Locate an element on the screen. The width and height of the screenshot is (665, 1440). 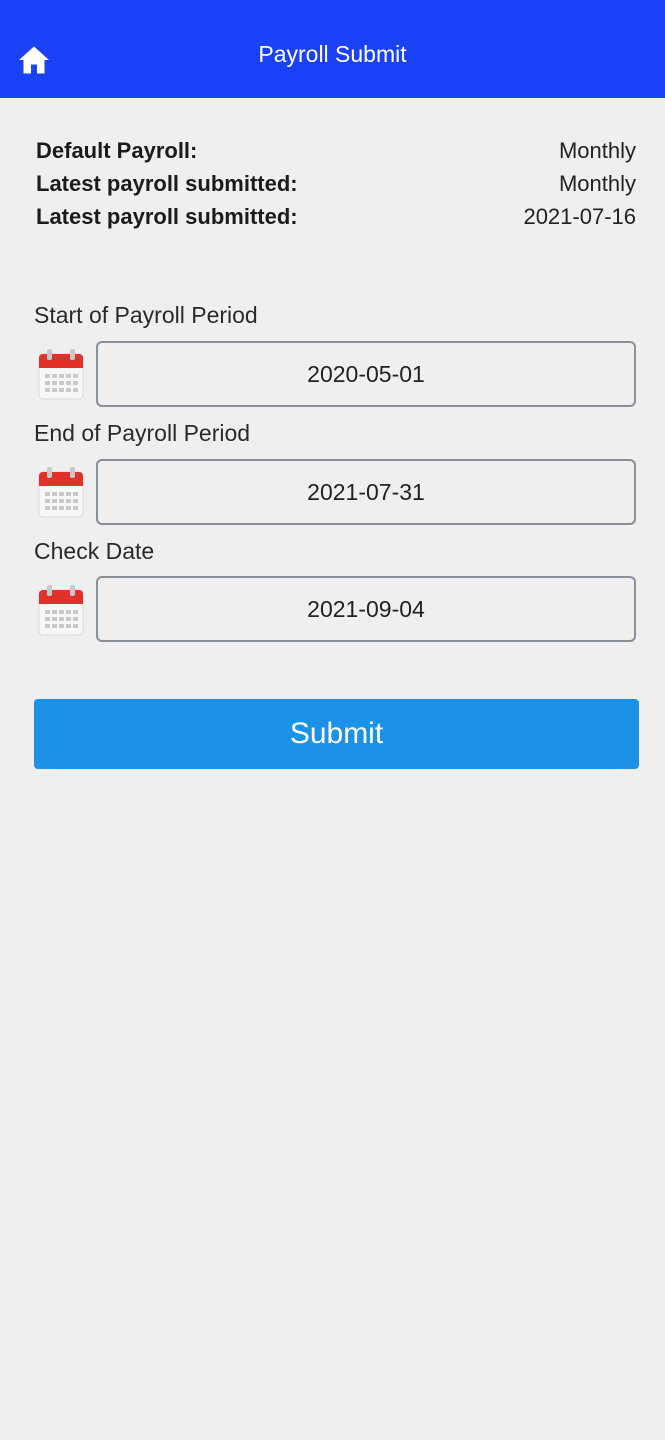
start-period-label: Start of Payroll Period is located at coordinates (146, 315).